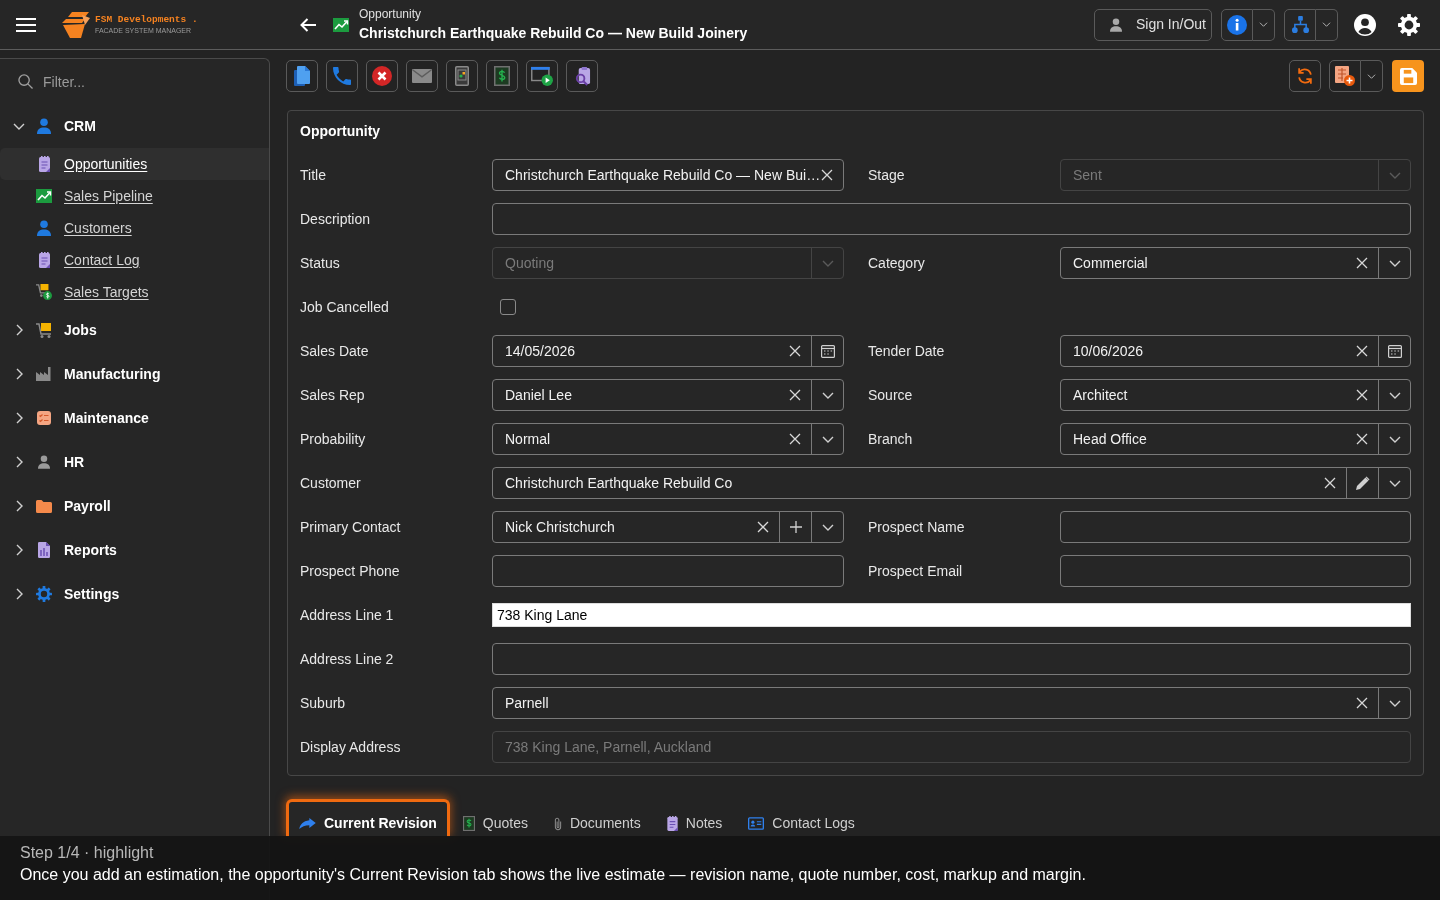 The height and width of the screenshot is (900, 1440). I want to click on tab: Current Revision, so click(368, 818).